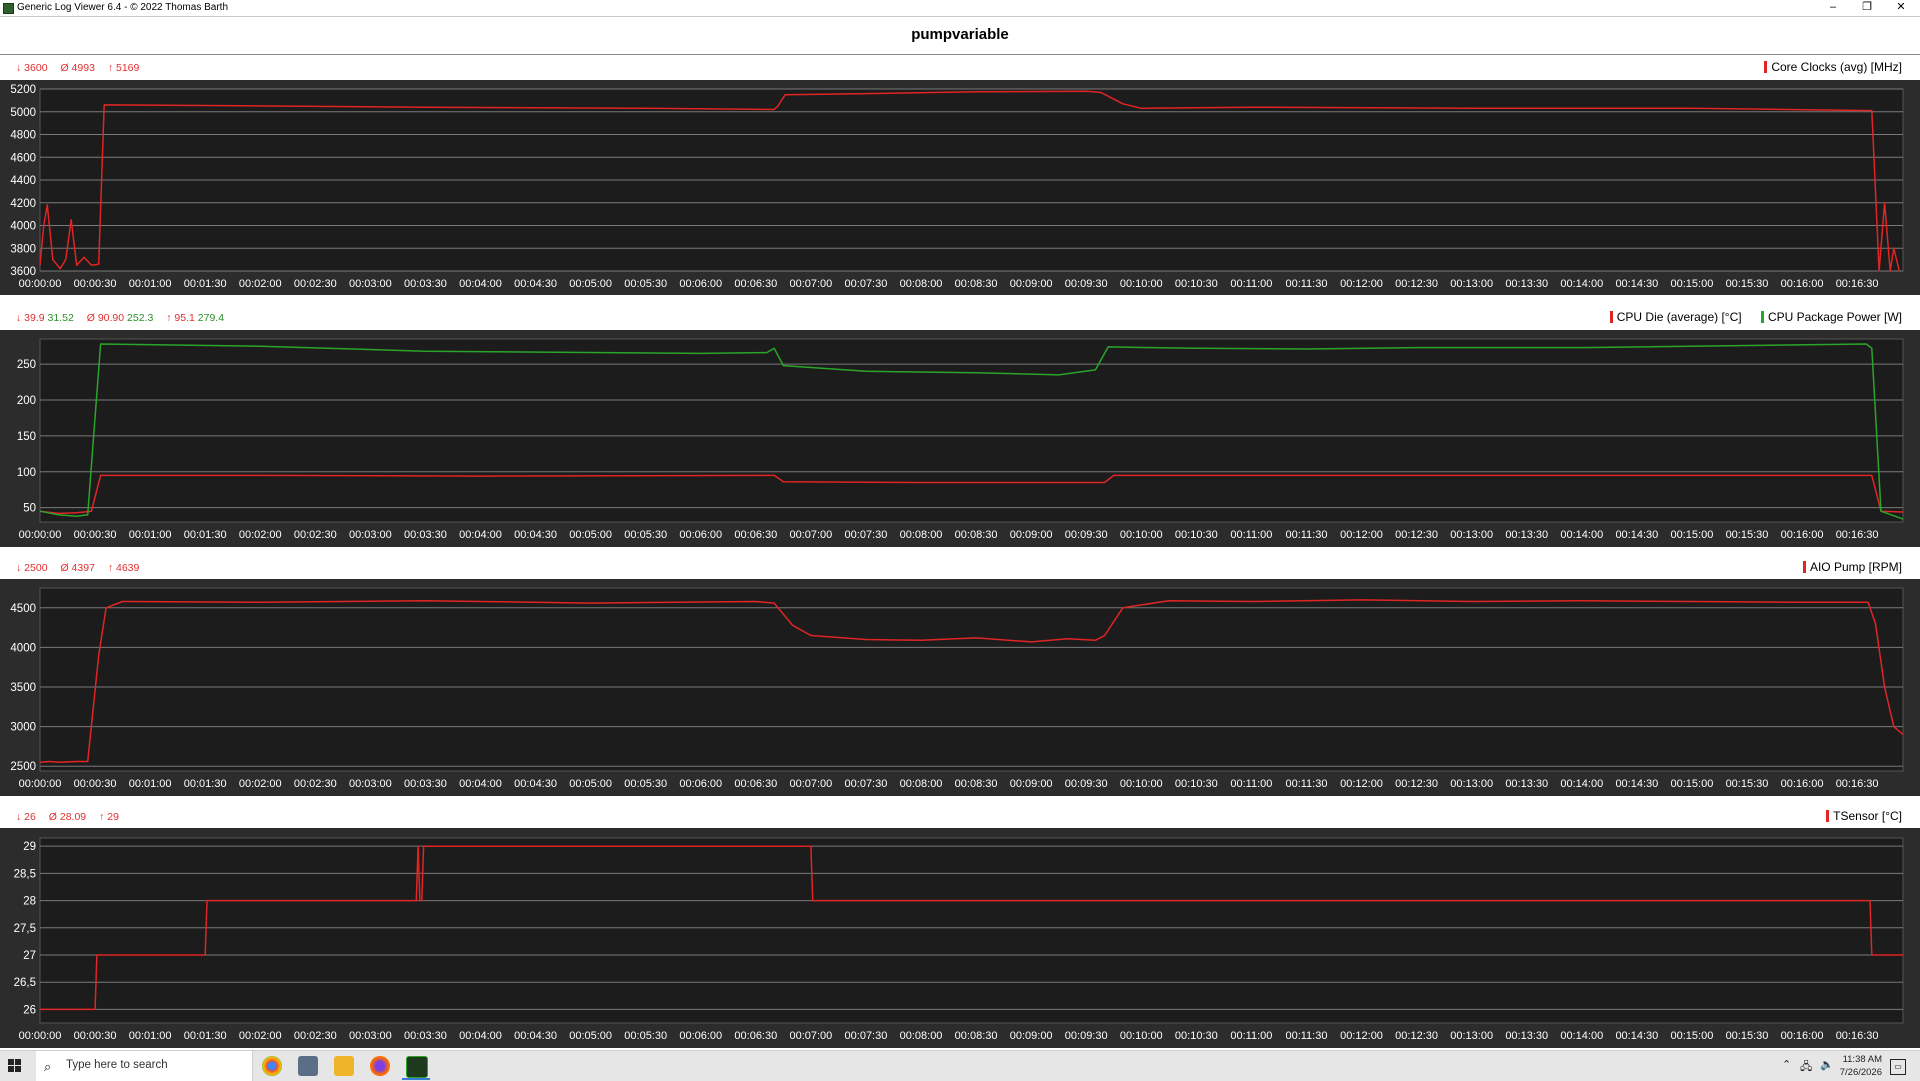 The width and height of the screenshot is (1920, 1081). What do you see at coordinates (1361, 284) in the screenshot?
I see `x-tick-label: 00:12:00` at bounding box center [1361, 284].